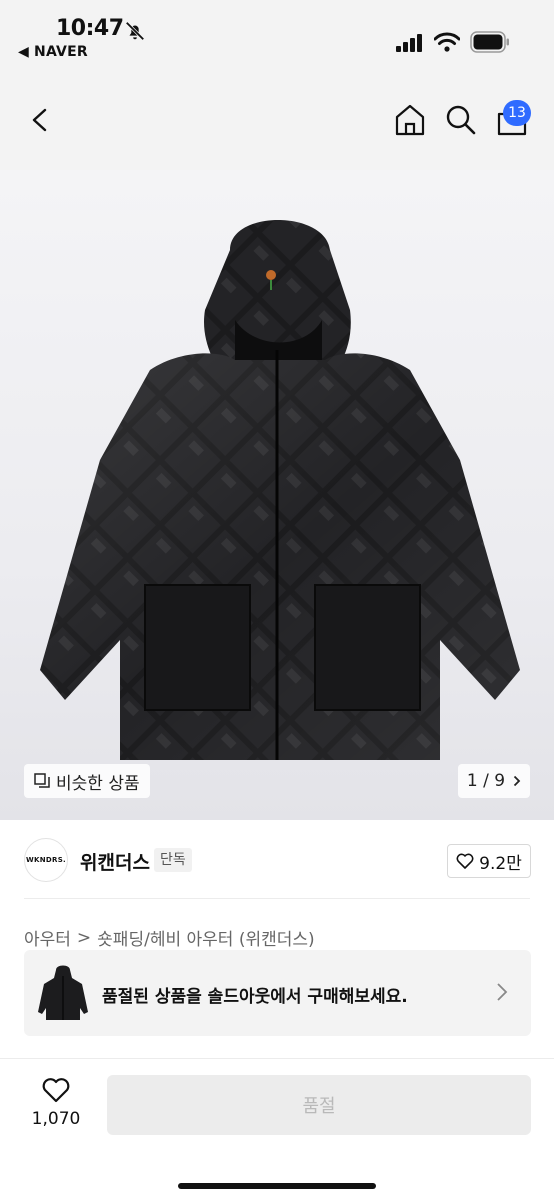 This screenshot has height=1200, width=554. What do you see at coordinates (277, 898) in the screenshot?
I see `divider` at bounding box center [277, 898].